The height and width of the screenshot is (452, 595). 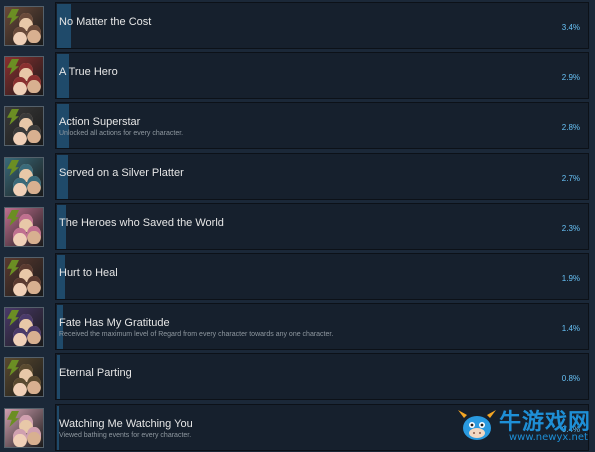 I want to click on unlock-percentage: 0.8%, so click(x=570, y=378).